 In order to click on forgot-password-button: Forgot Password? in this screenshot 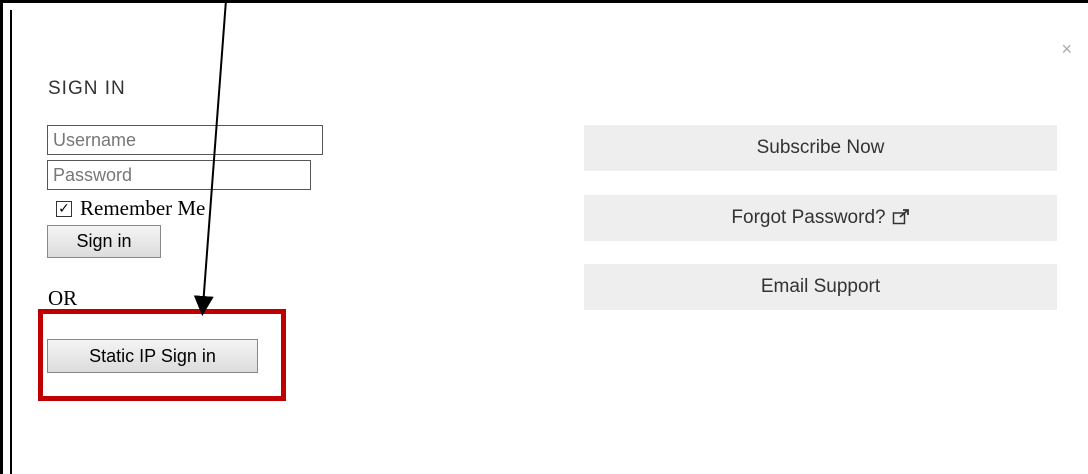, I will do `click(820, 218)`.